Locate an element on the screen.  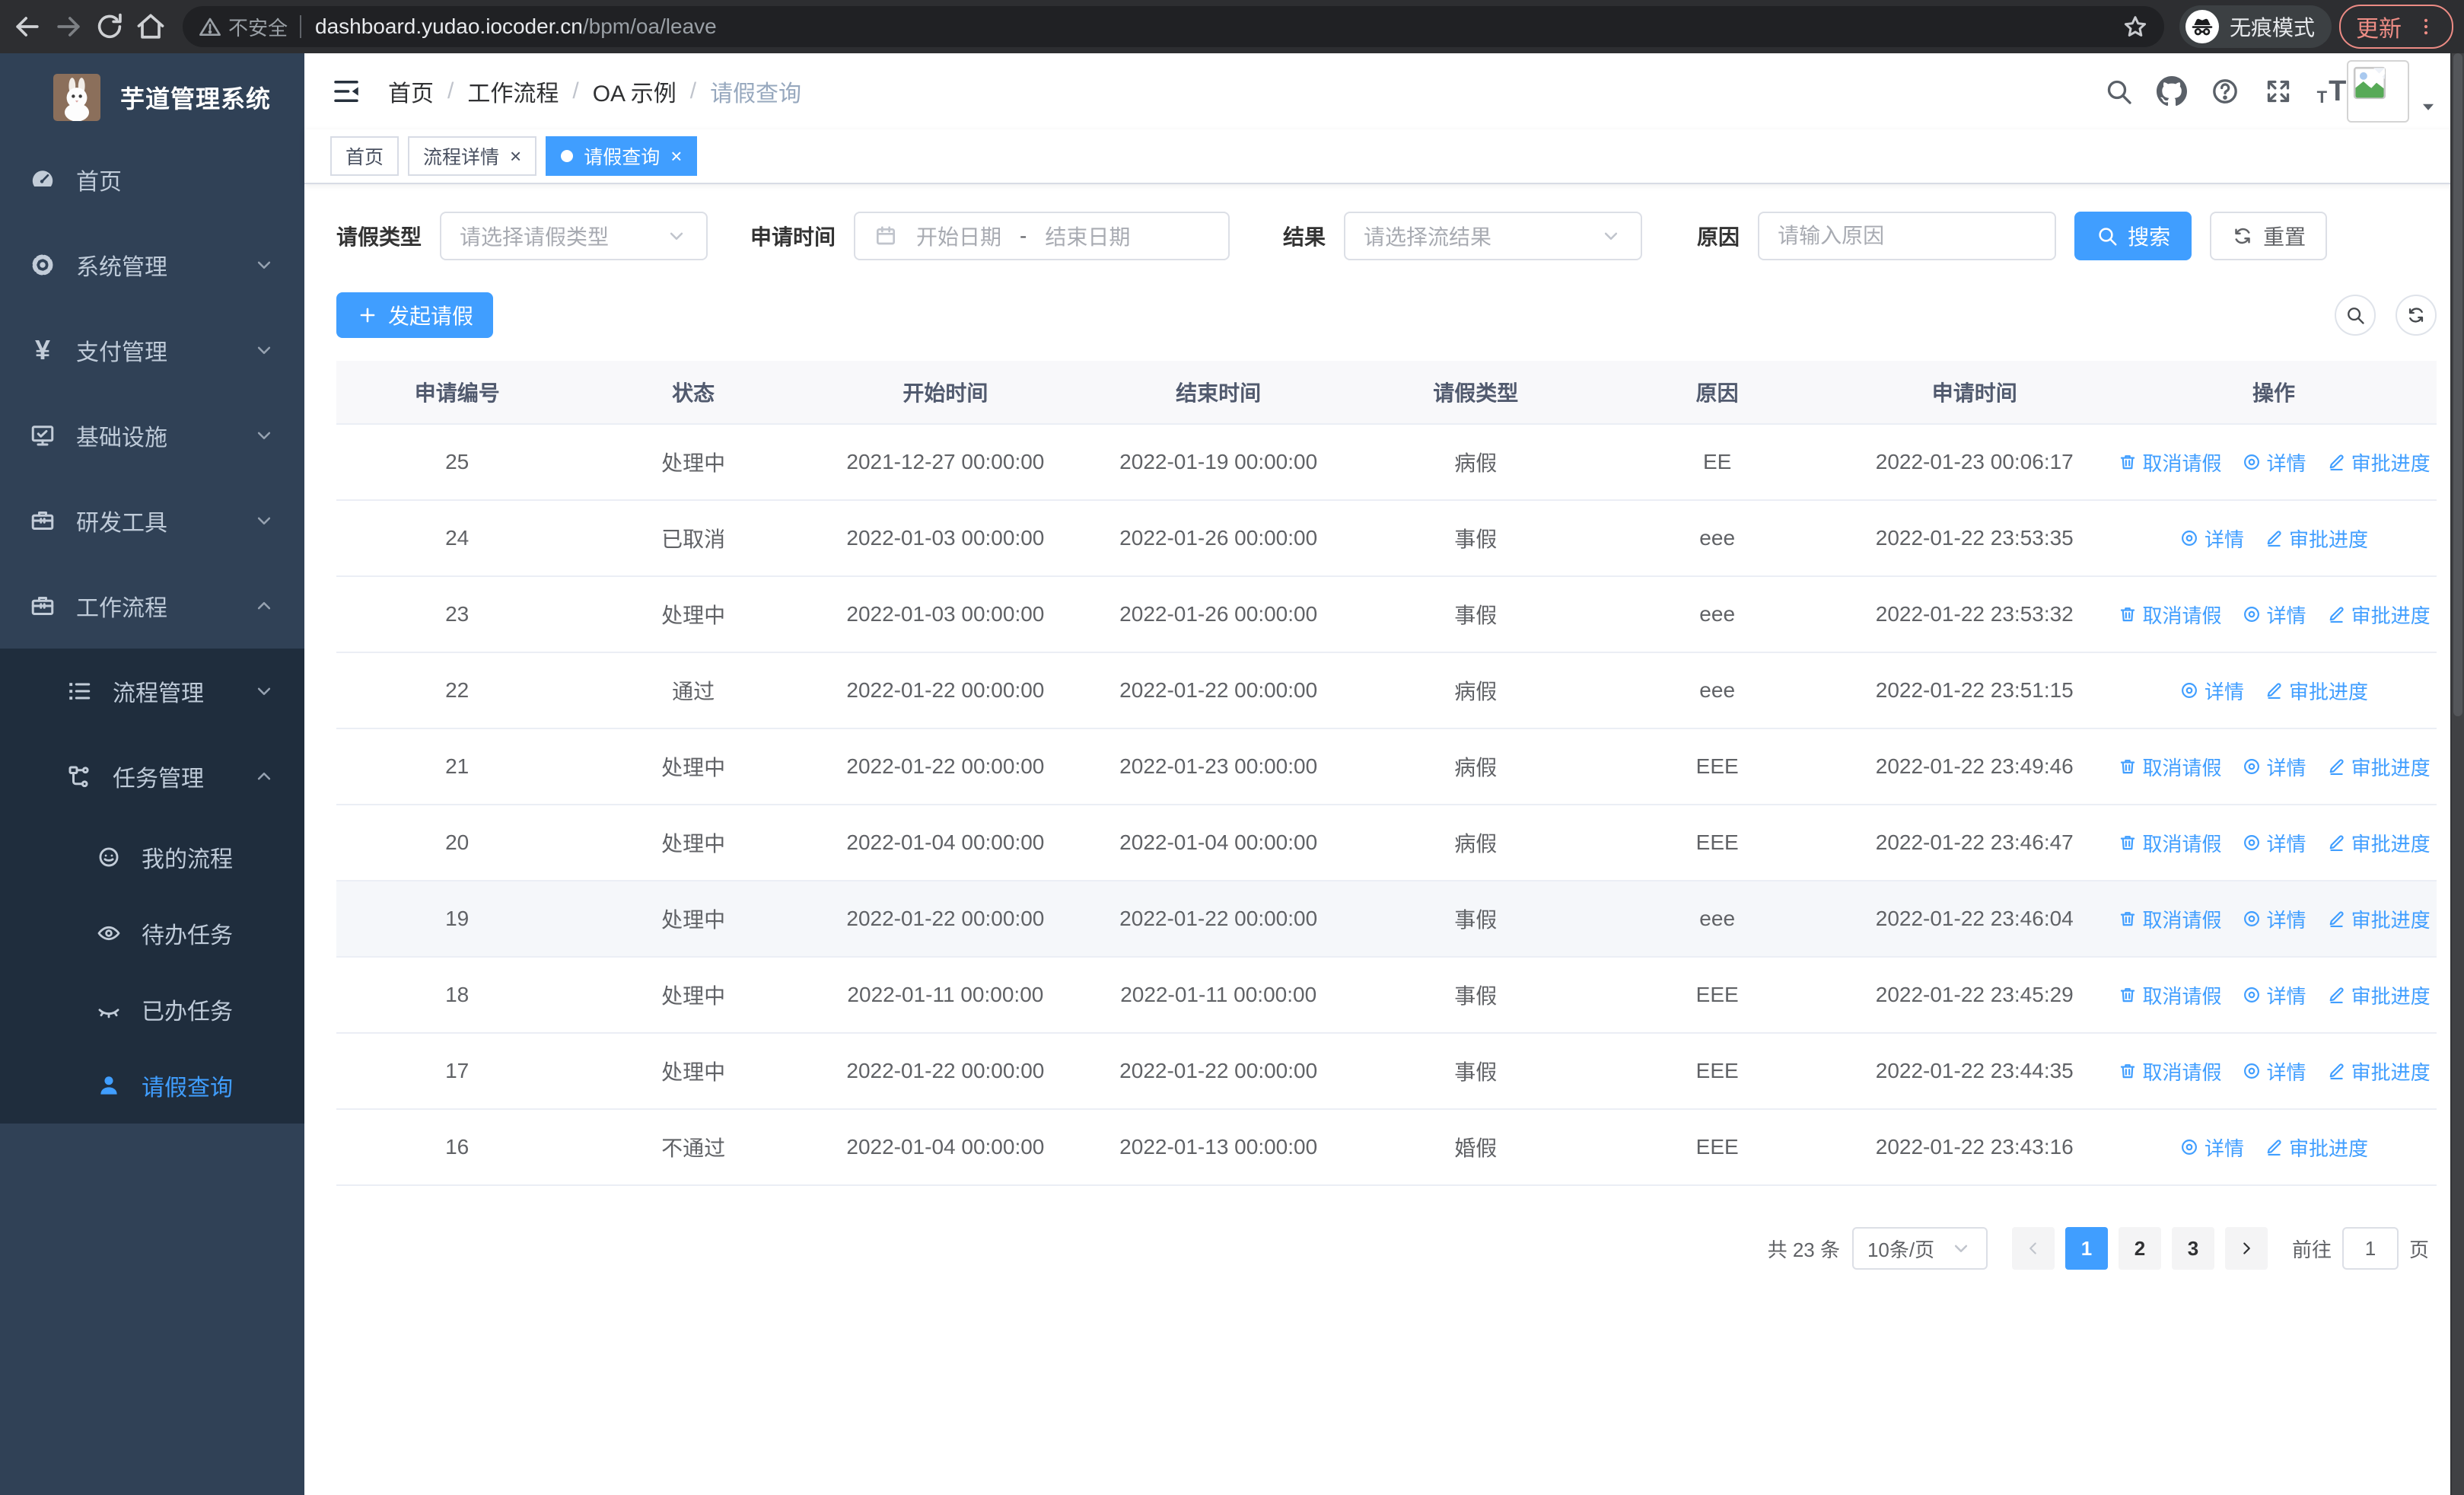
leave-type-select: 请选择请假类型 is located at coordinates (574, 236).